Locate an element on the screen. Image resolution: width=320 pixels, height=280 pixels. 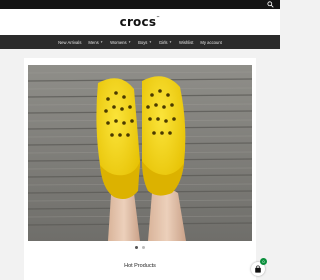
search-icon is located at coordinates (270, 4).